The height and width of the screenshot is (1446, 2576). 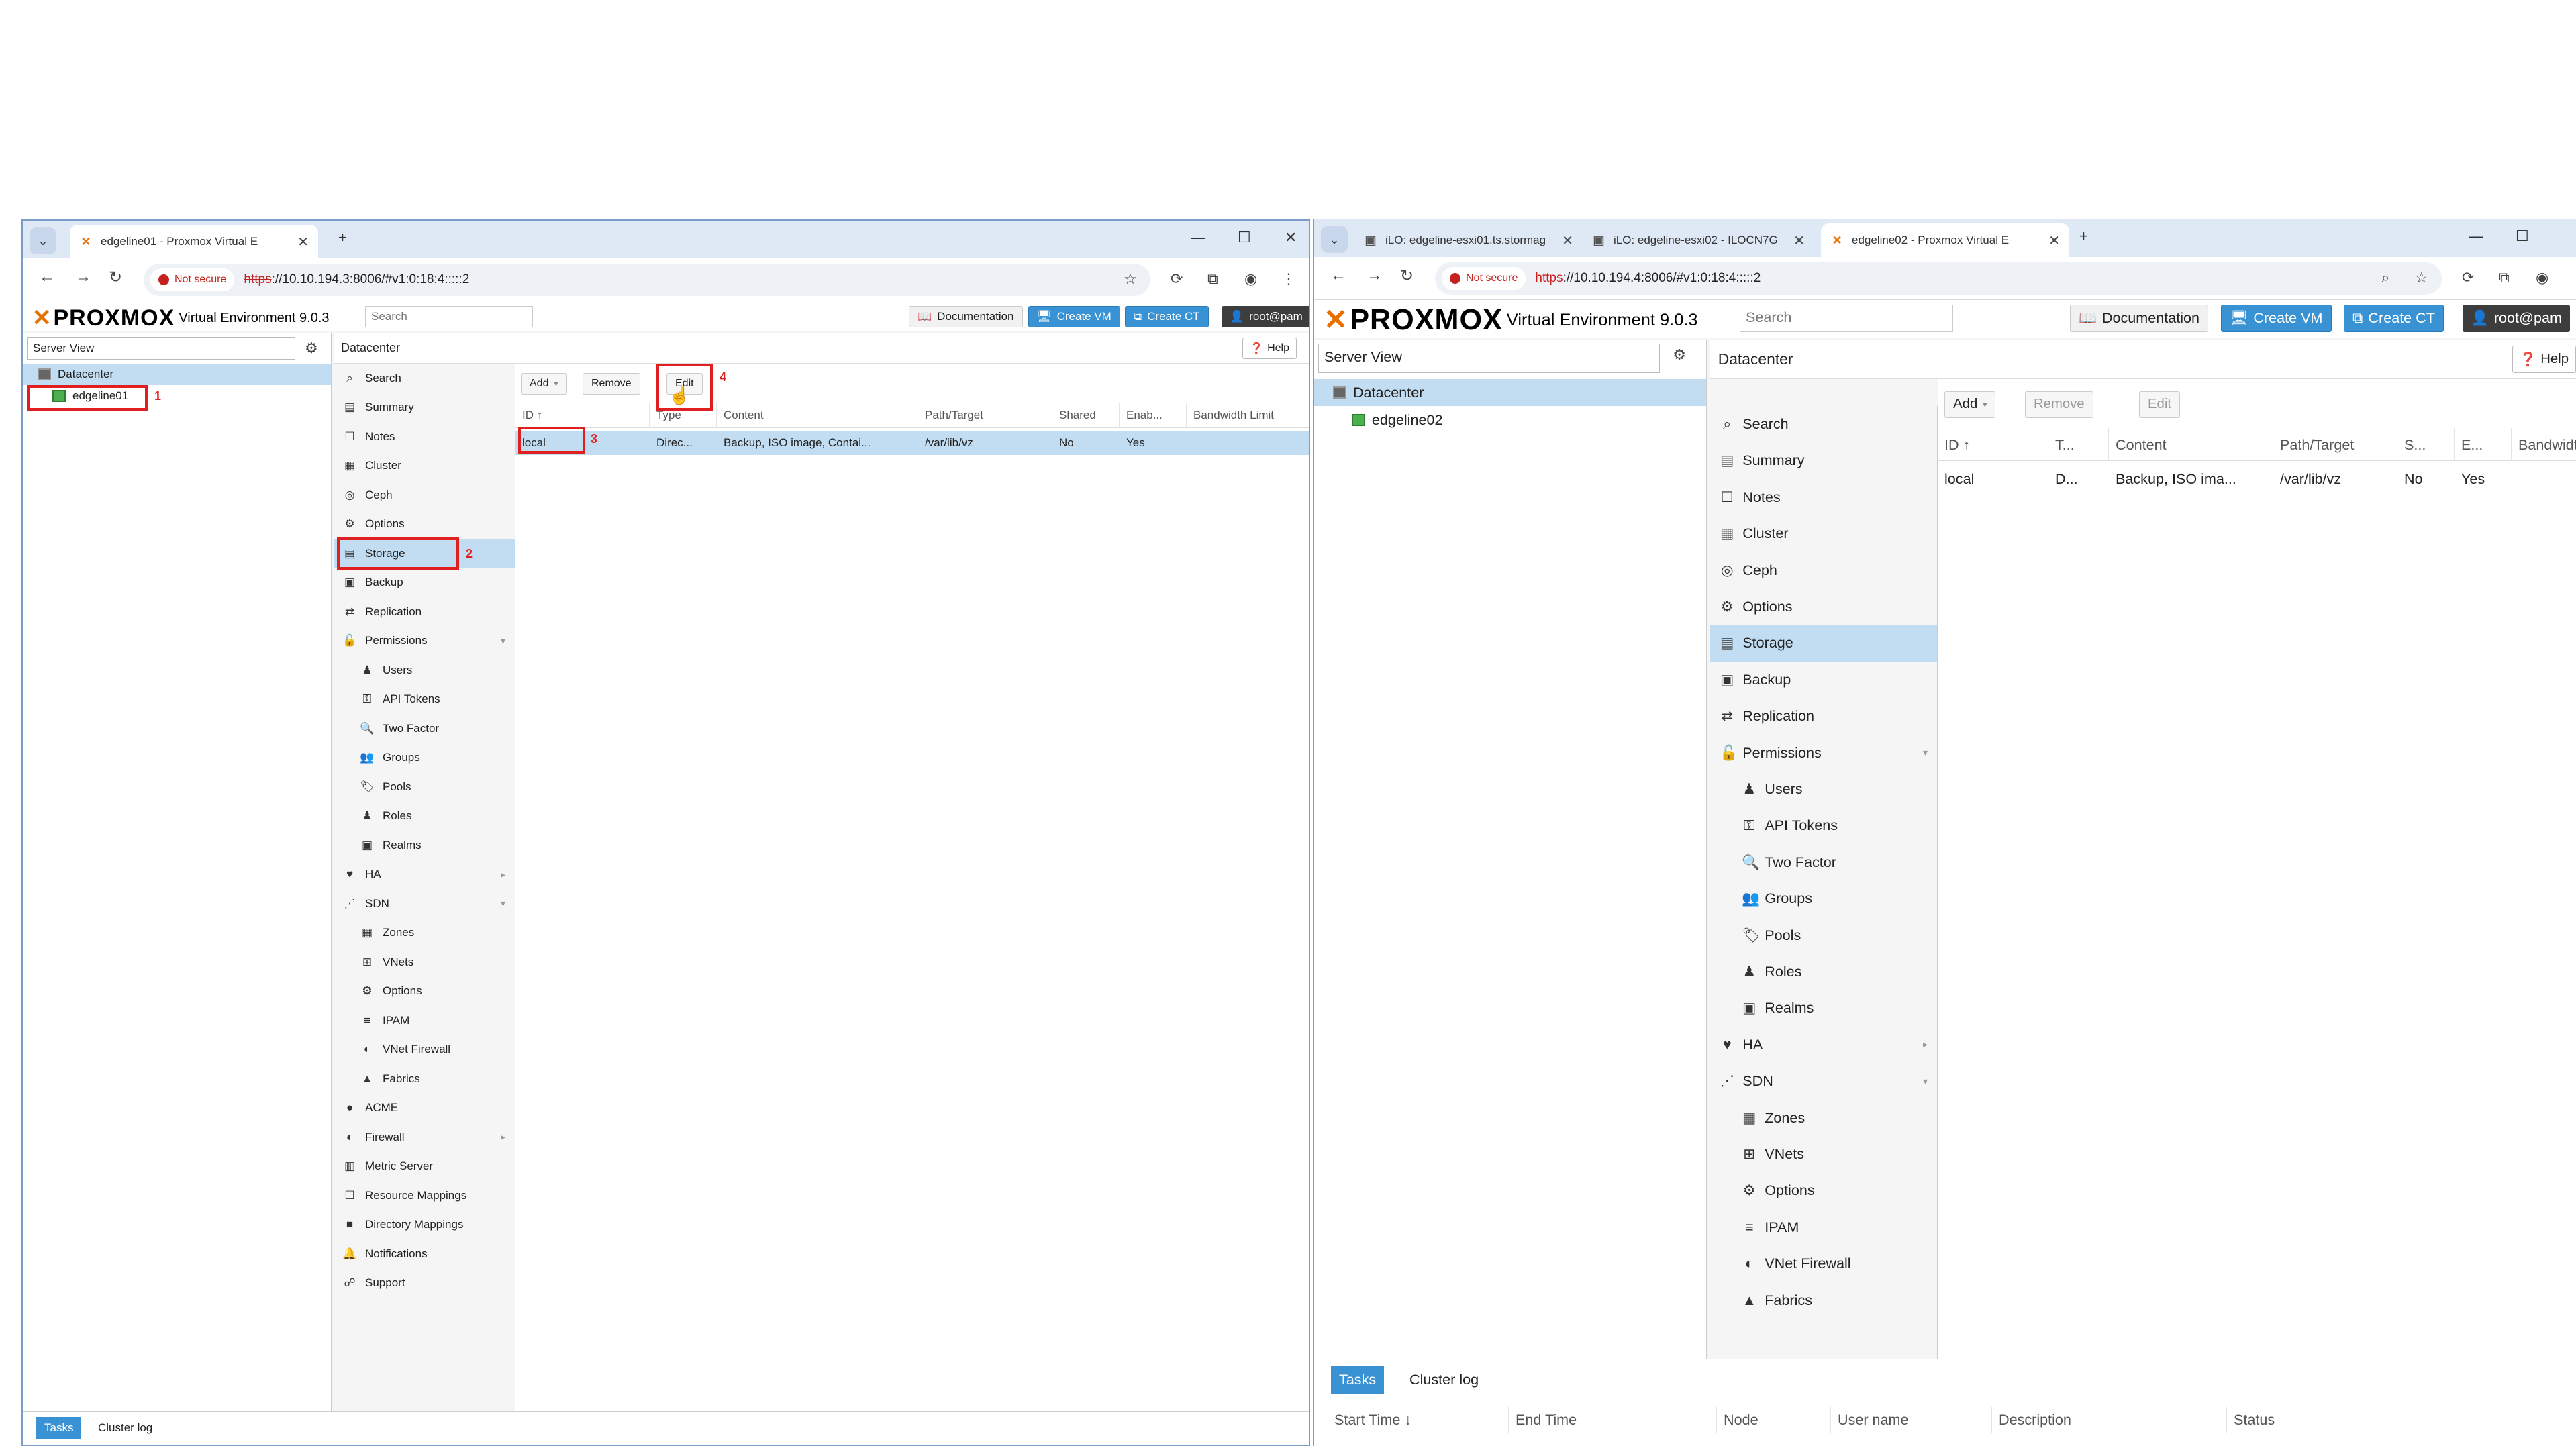 I want to click on create-ct-button: ⧉ Create CT, so click(x=1167, y=317).